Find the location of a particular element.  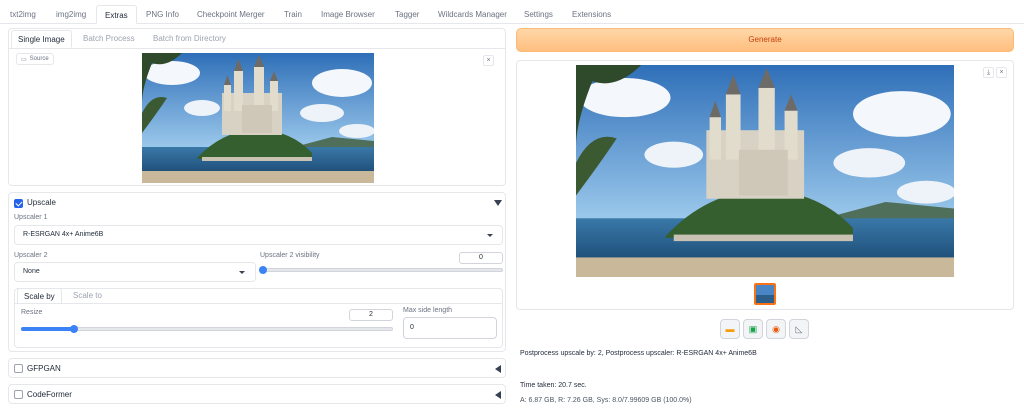

subtab-single-image: Single Image is located at coordinates (41, 39).